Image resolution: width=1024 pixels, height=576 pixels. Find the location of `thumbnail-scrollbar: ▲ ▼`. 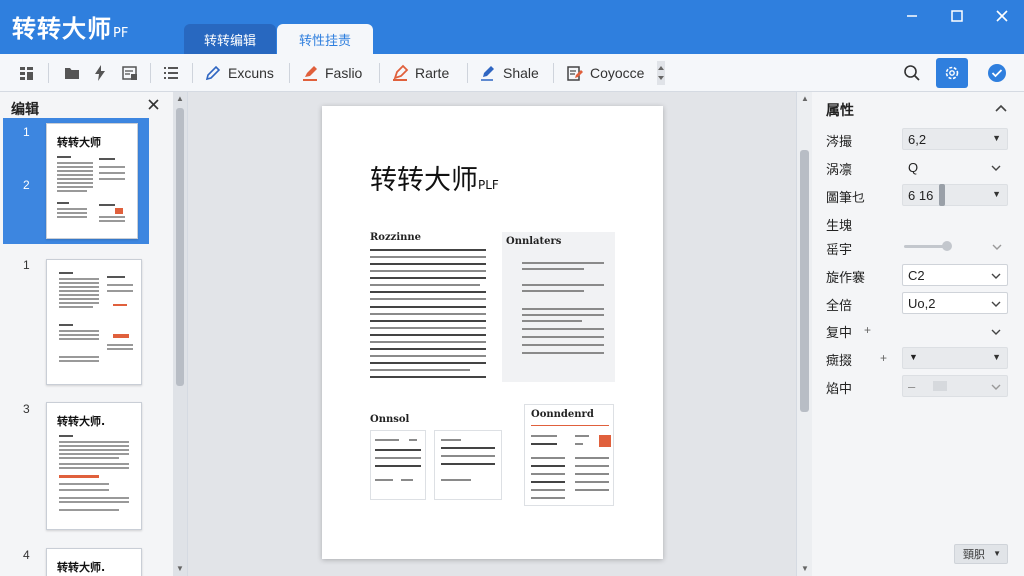

thumbnail-scrollbar: ▲ ▼ is located at coordinates (180, 334).